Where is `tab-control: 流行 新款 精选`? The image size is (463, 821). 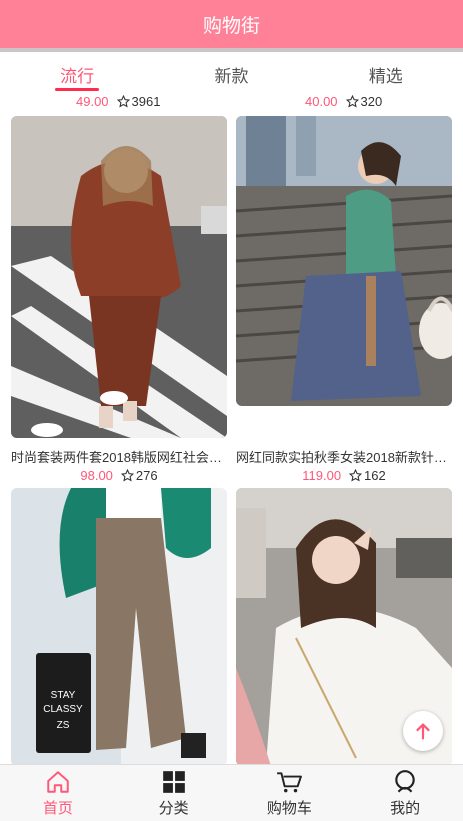 tab-control: 流行 新款 精选 is located at coordinates (231, 72).